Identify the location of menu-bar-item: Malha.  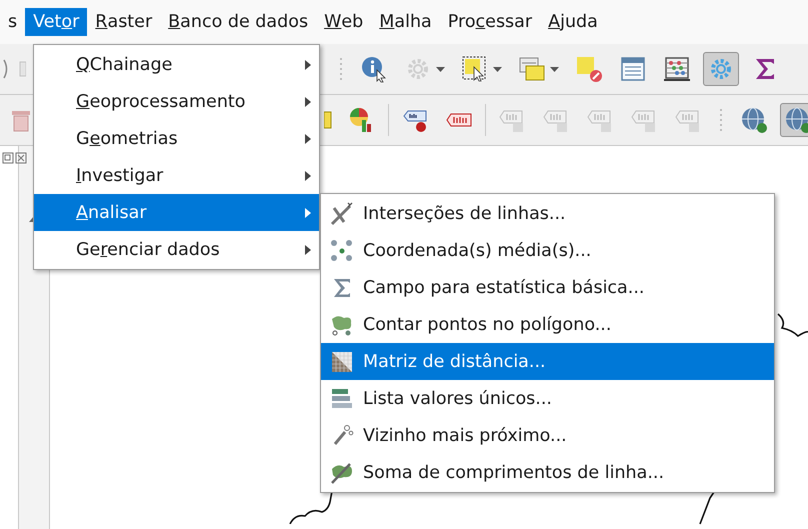
(405, 22).